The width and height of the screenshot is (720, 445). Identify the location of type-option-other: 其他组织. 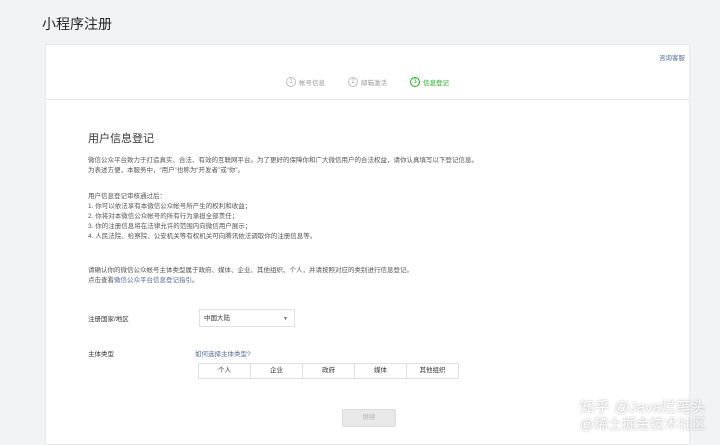
(432, 371).